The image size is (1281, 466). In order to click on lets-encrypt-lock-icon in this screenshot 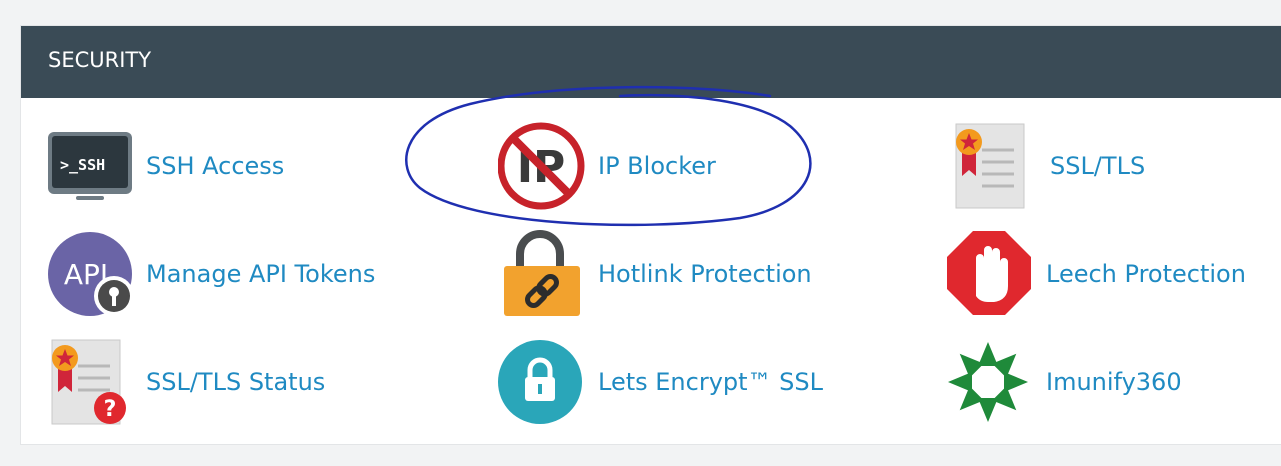, I will do `click(544, 382)`.